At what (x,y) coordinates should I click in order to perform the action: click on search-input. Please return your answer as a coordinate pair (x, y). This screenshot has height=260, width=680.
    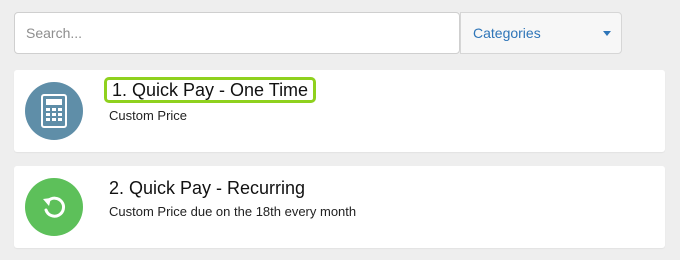
    Looking at the image, I should click on (237, 33).